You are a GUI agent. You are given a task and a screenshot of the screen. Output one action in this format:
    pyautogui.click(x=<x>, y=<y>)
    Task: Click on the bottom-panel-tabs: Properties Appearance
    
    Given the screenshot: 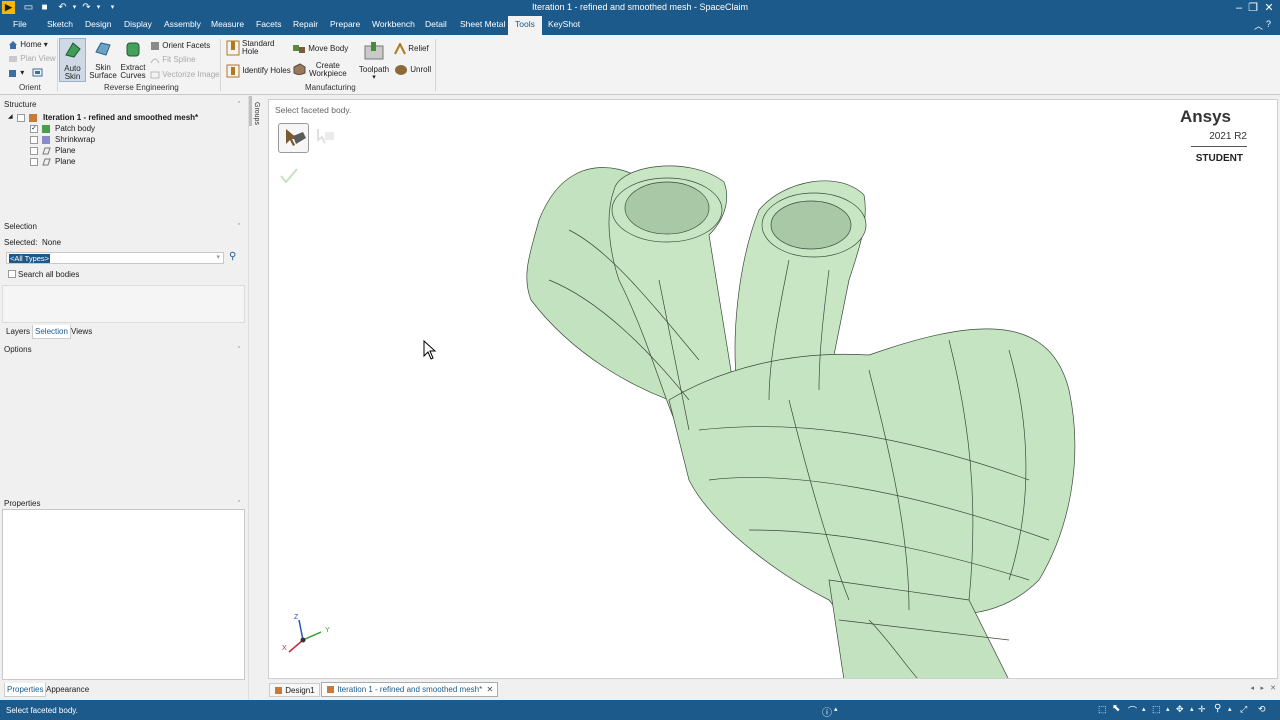 What is the action you would take?
    pyautogui.click(x=124, y=690)
    